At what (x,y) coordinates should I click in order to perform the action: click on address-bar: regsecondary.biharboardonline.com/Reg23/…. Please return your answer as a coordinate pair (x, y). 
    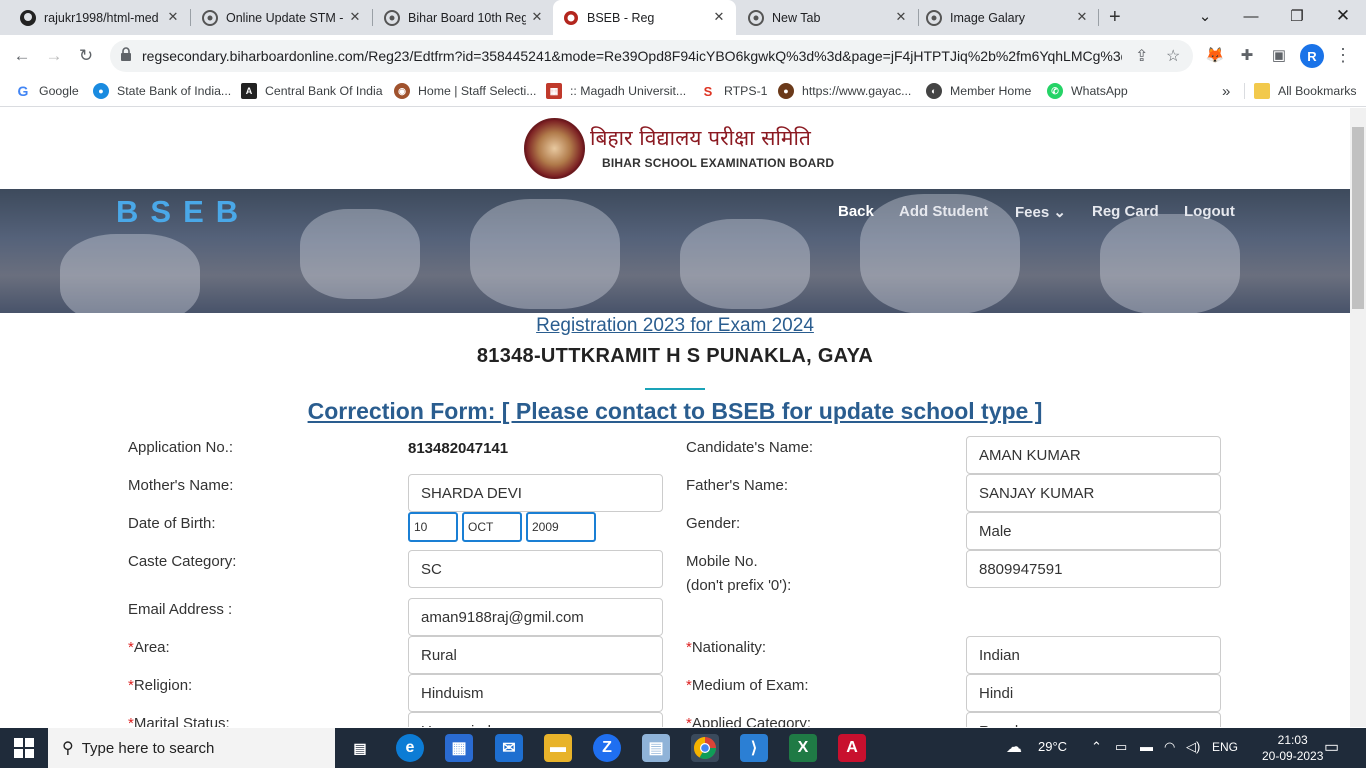
    Looking at the image, I should click on (651, 56).